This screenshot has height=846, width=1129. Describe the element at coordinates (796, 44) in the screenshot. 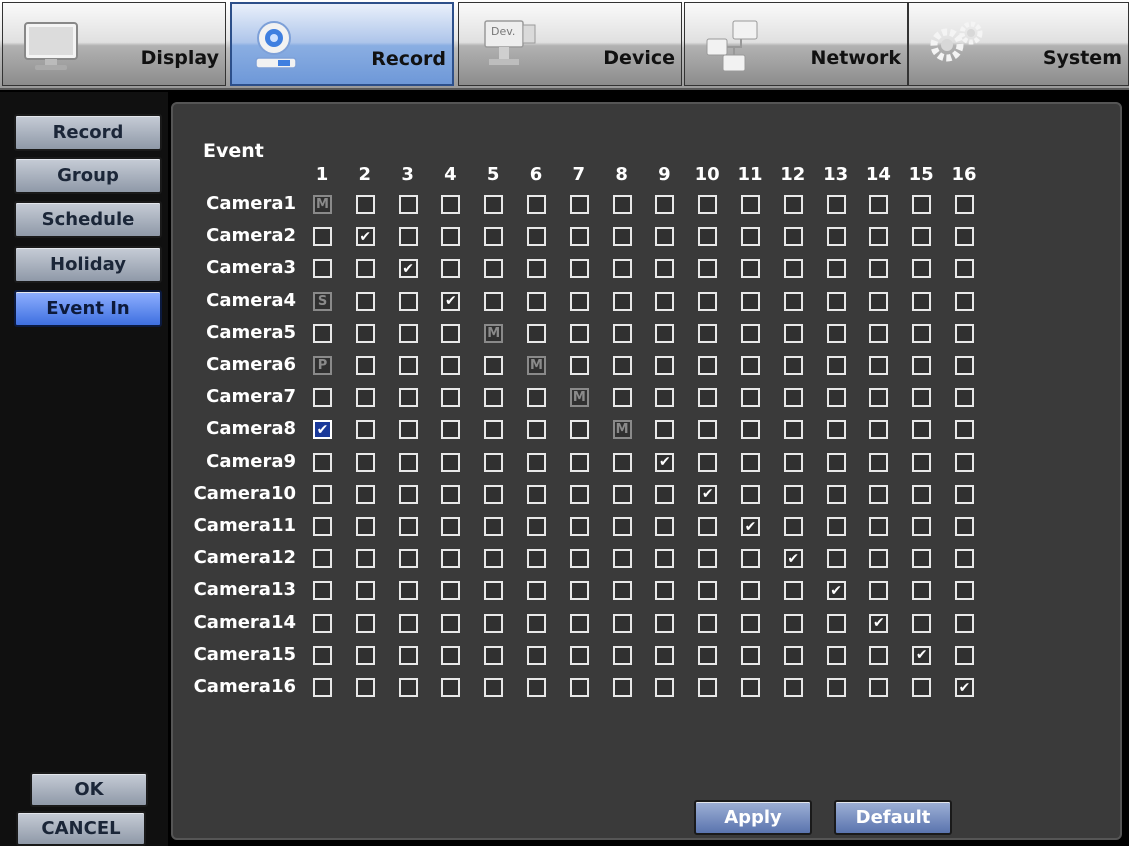

I see `tab-network: Network` at that location.